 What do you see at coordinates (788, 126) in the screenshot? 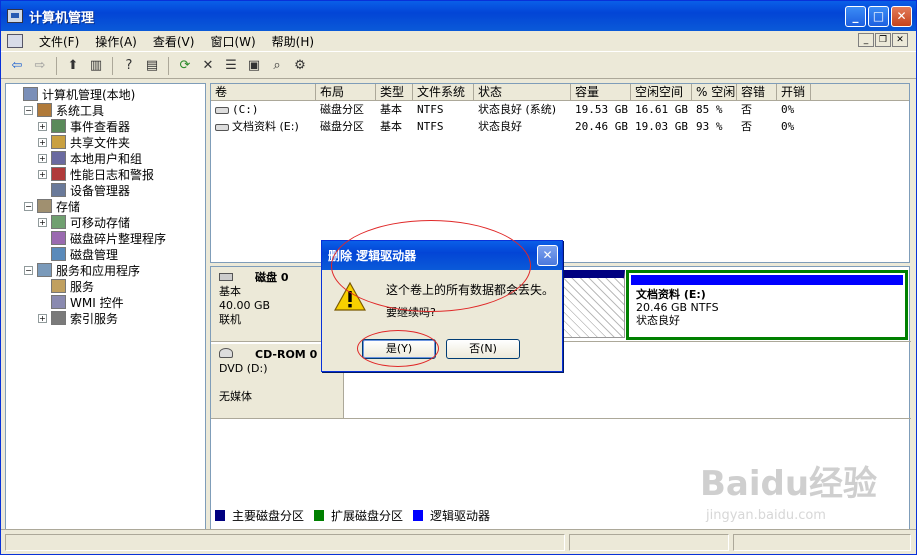
I see `volume-cell: 0%` at bounding box center [788, 126].